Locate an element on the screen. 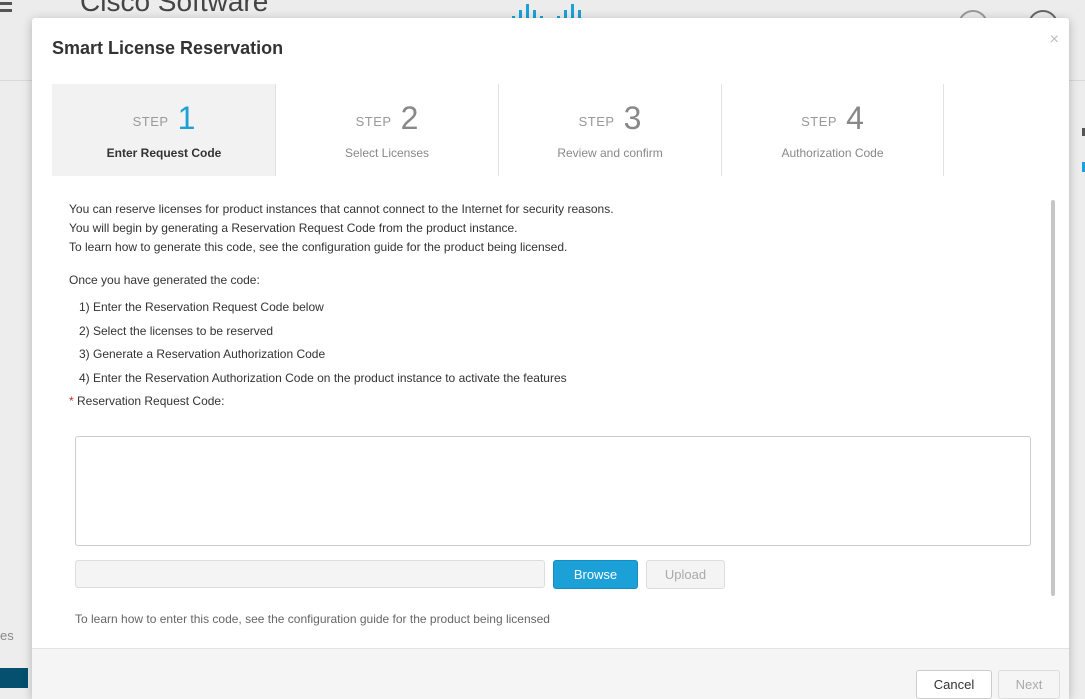 Image resolution: width=1085 pixels, height=699 pixels. request-code-textarea is located at coordinates (553, 491).